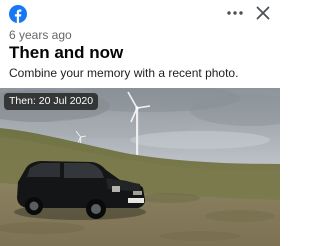 The height and width of the screenshot is (246, 320). What do you see at coordinates (40, 35) in the screenshot?
I see `memory-time-ago: 6 years ago` at bounding box center [40, 35].